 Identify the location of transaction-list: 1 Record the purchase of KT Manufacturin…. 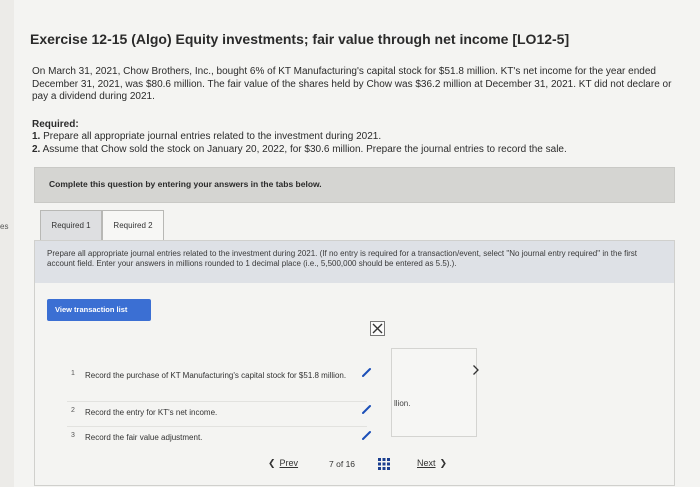
(217, 393).